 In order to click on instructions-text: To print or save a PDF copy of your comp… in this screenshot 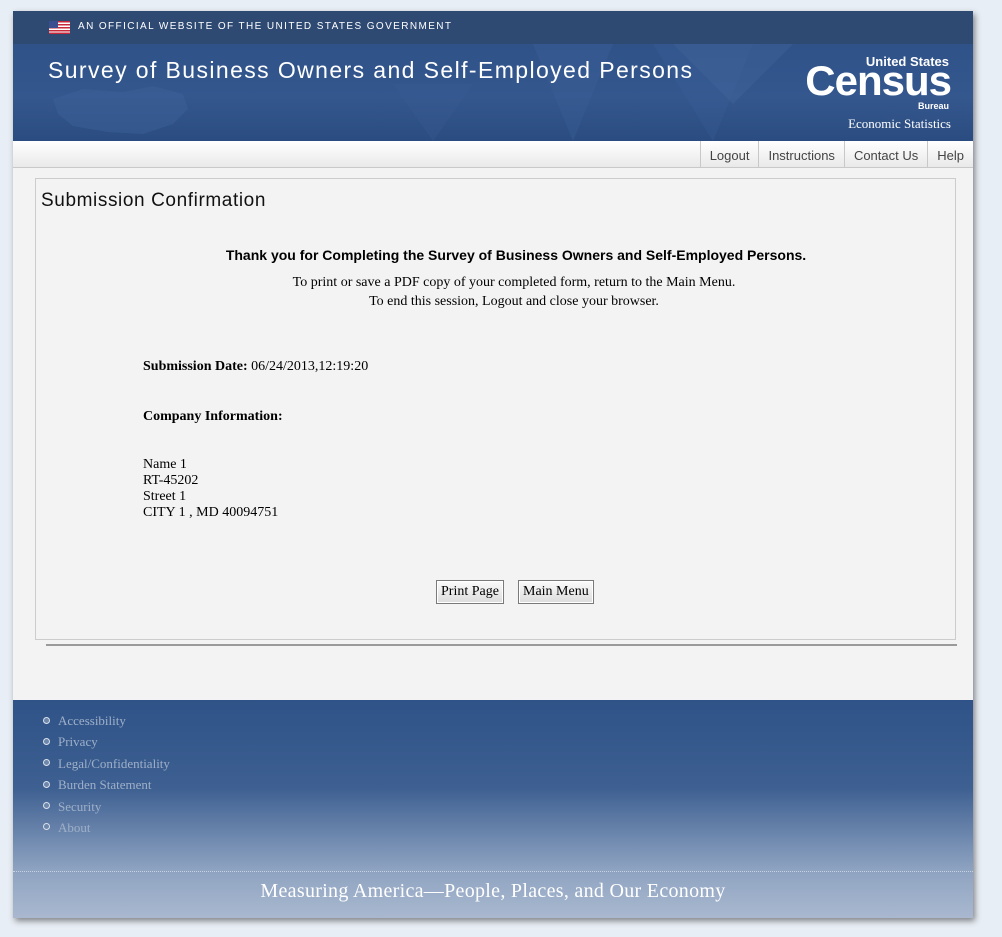, I will do `click(514, 292)`.